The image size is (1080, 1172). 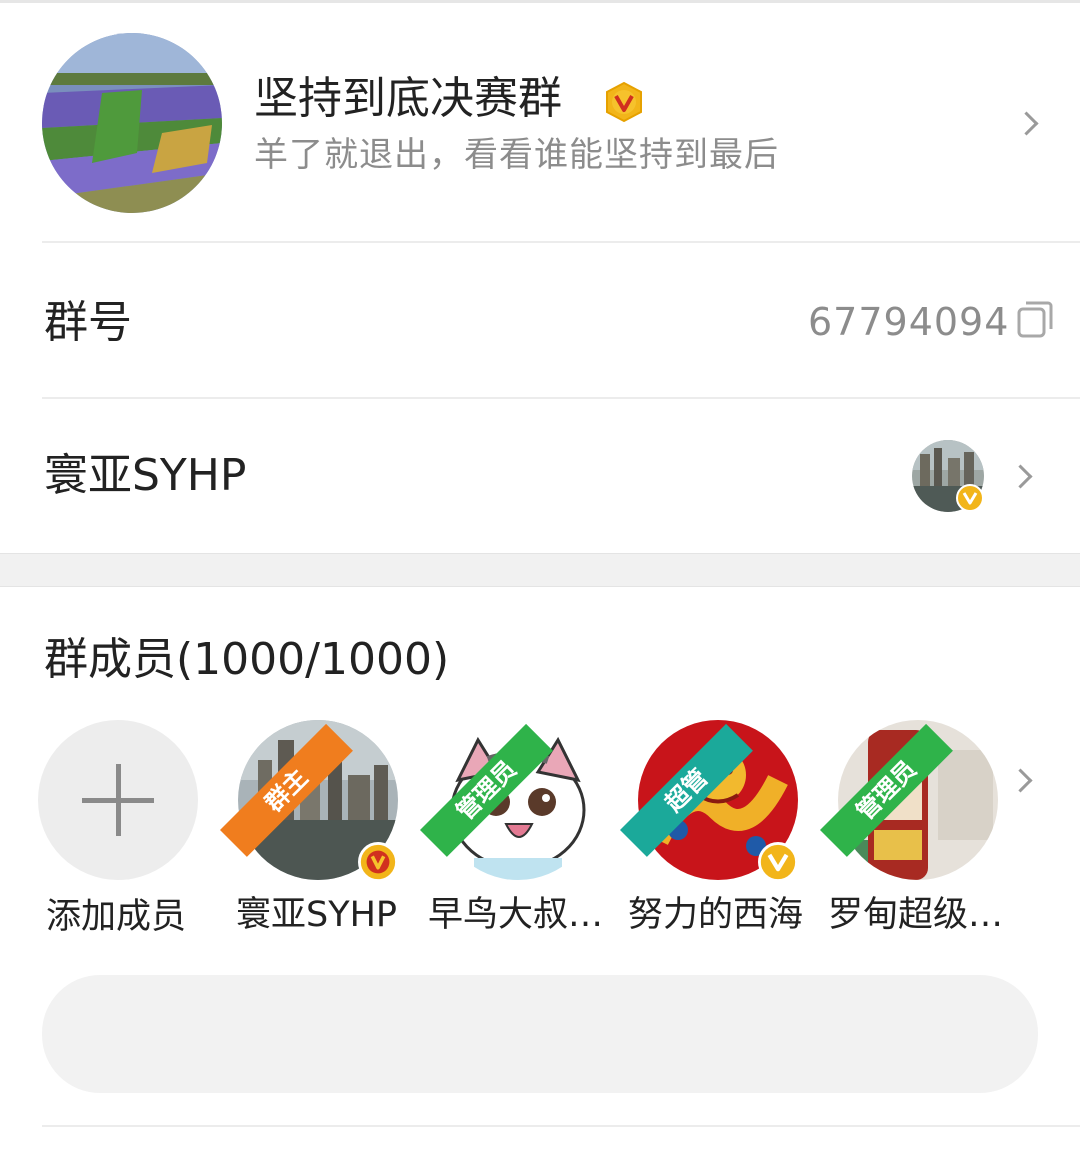 What do you see at coordinates (317, 915) in the screenshot?
I see `member-name: 寰亚SYHP` at bounding box center [317, 915].